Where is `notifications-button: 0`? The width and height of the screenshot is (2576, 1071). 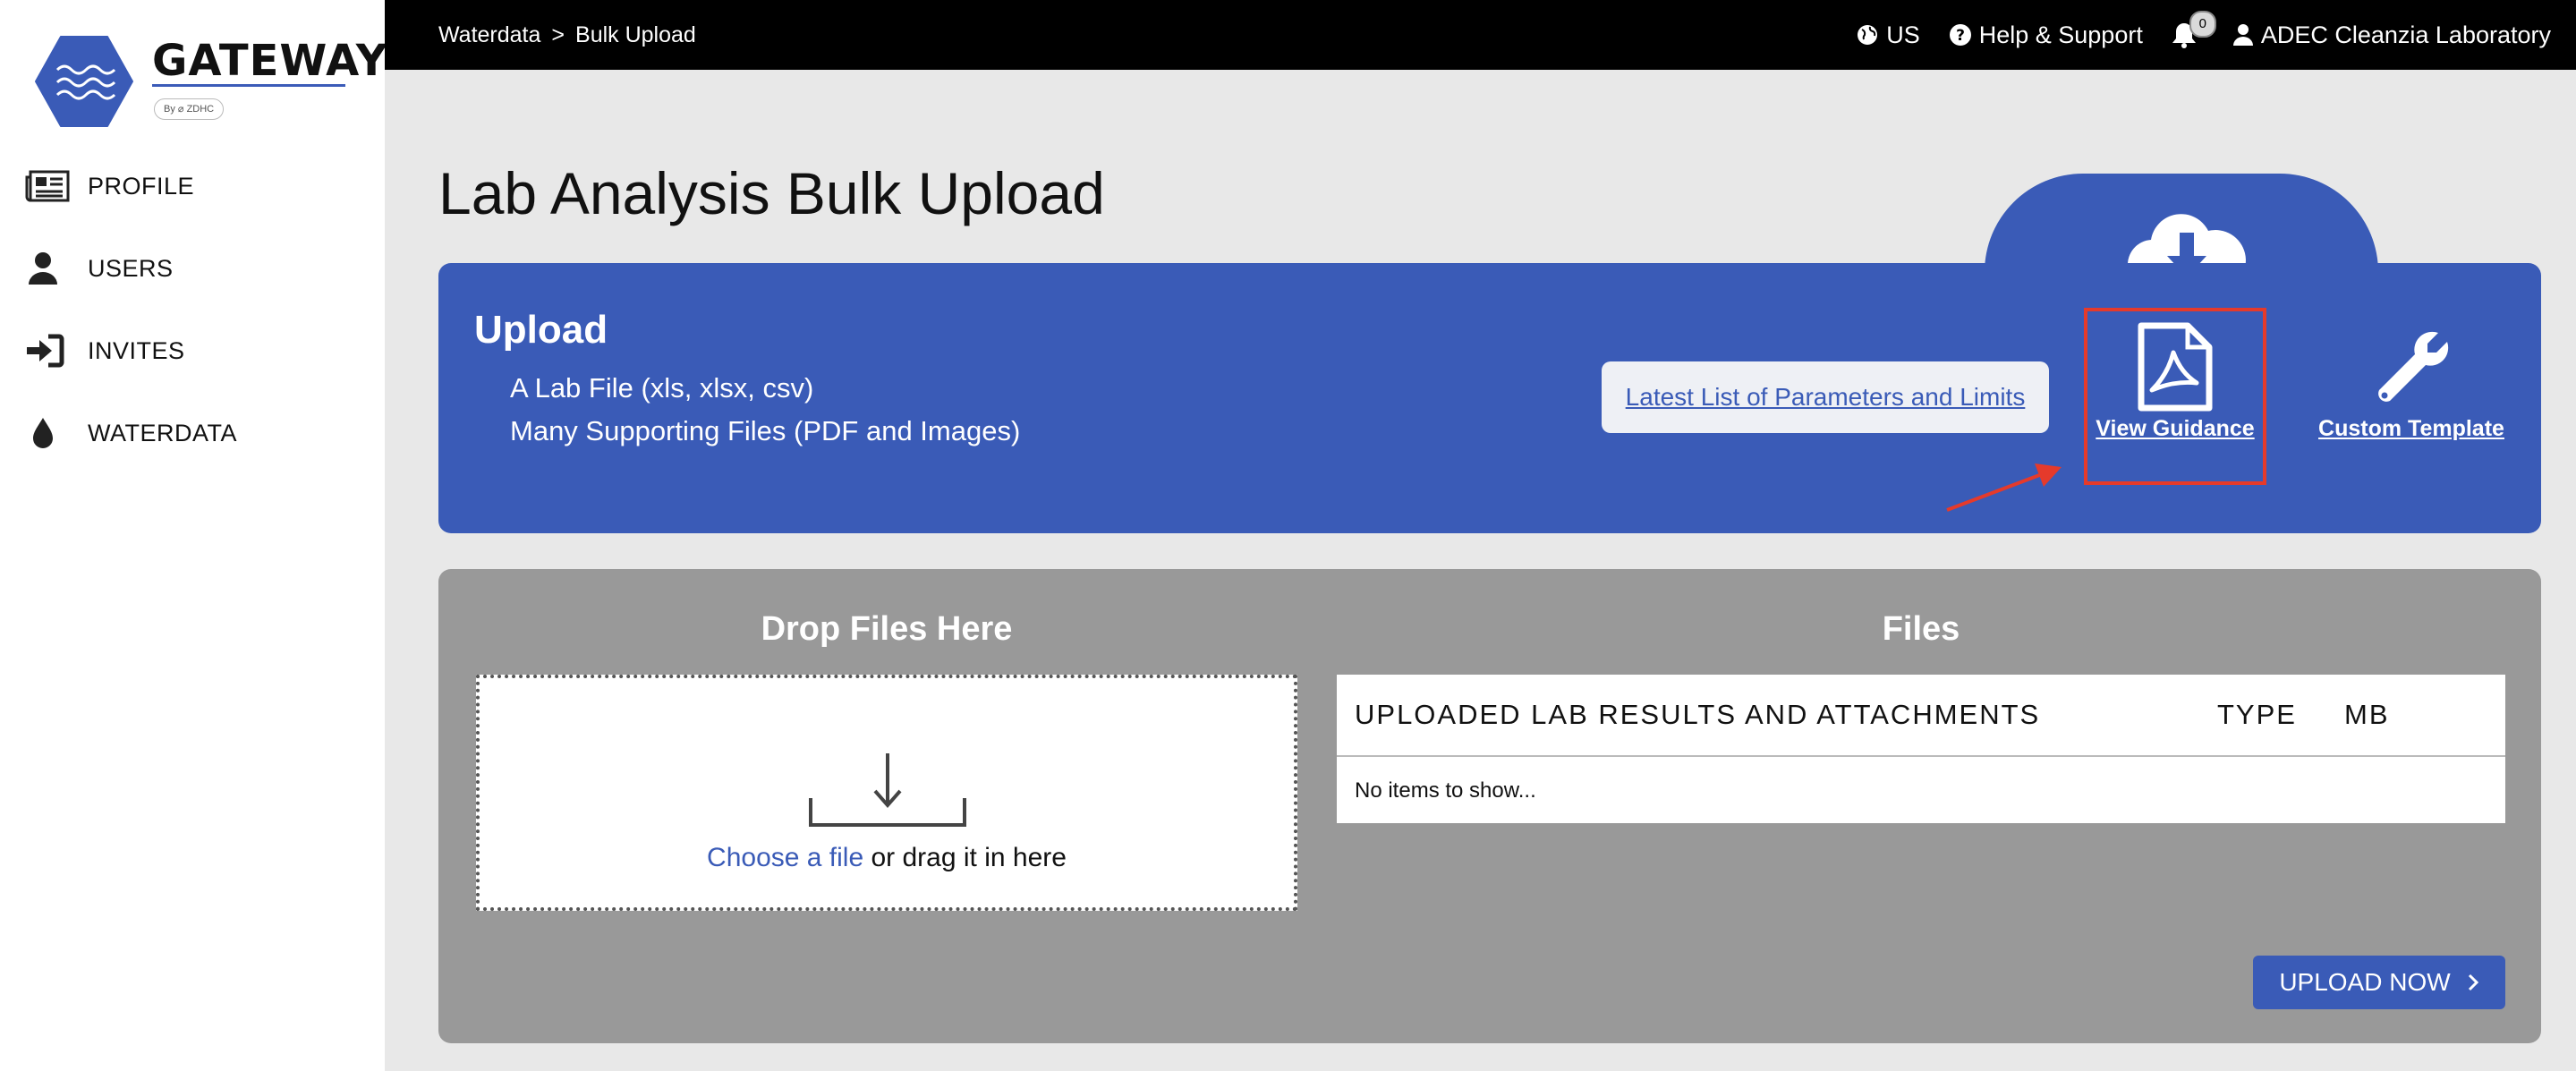
notifications-button: 0 is located at coordinates (2194, 29).